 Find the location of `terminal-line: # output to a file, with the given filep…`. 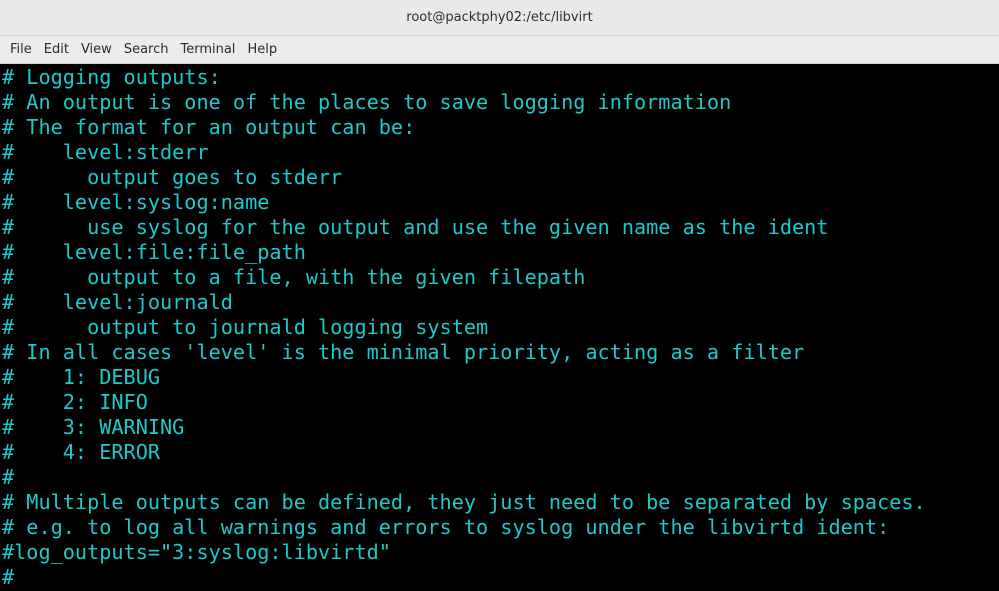

terminal-line: # output to a file, with the given filep… is located at coordinates (294, 277).